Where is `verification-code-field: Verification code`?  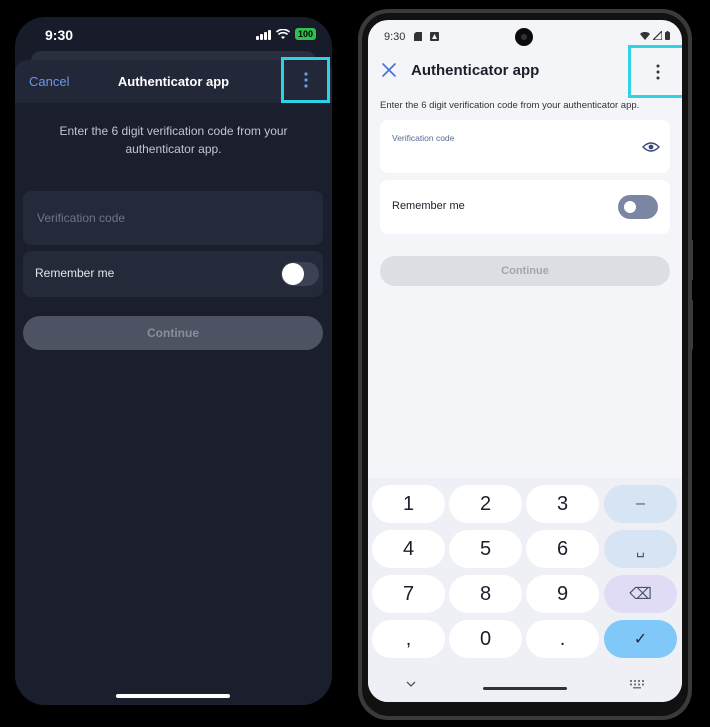 verification-code-field: Verification code is located at coordinates (525, 146).